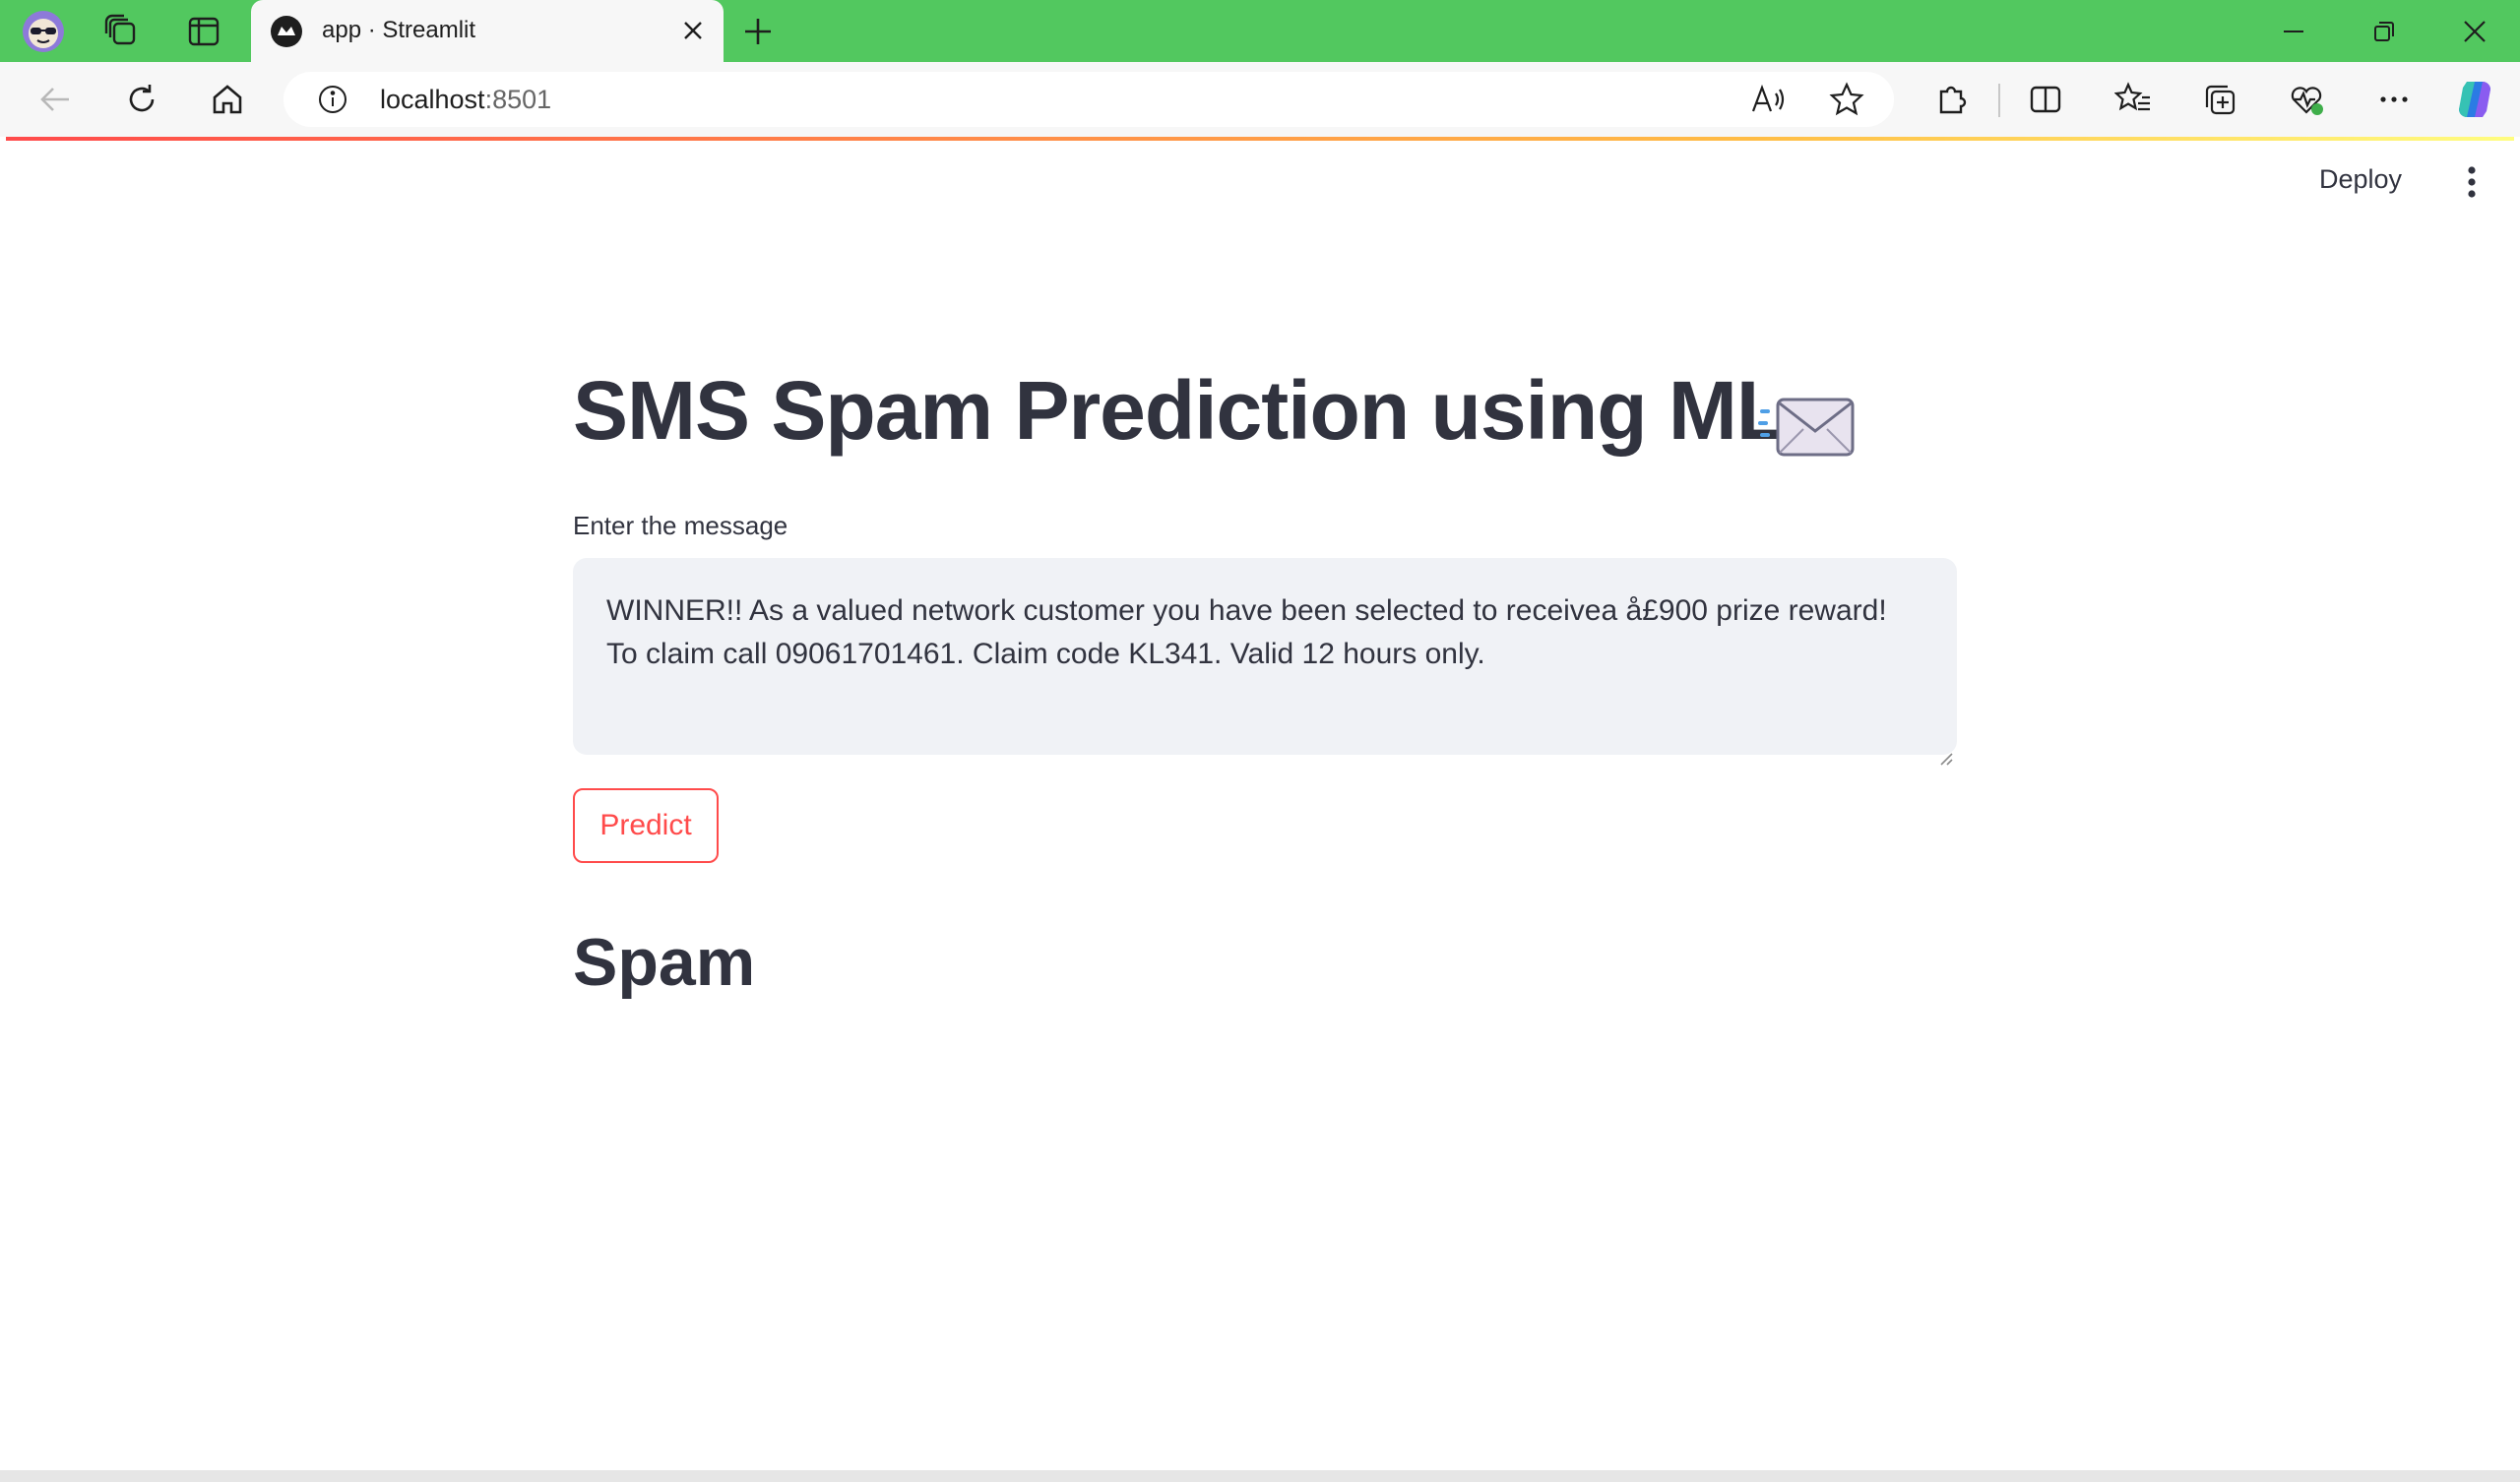 The height and width of the screenshot is (1482, 2520). Describe the element at coordinates (2394, 99) in the screenshot. I see `more-options-icon` at that location.